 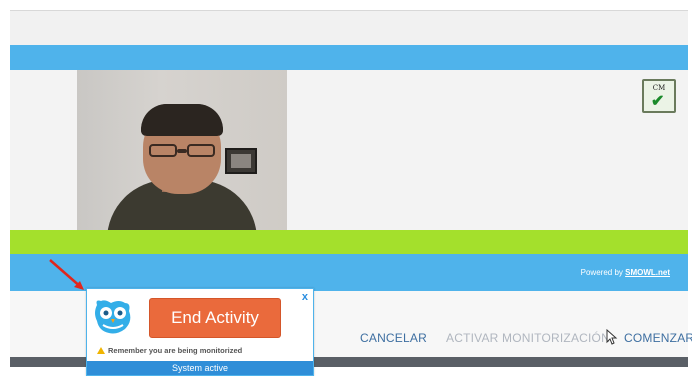 What do you see at coordinates (349, 57) in the screenshot?
I see `top-blue-bar` at bounding box center [349, 57].